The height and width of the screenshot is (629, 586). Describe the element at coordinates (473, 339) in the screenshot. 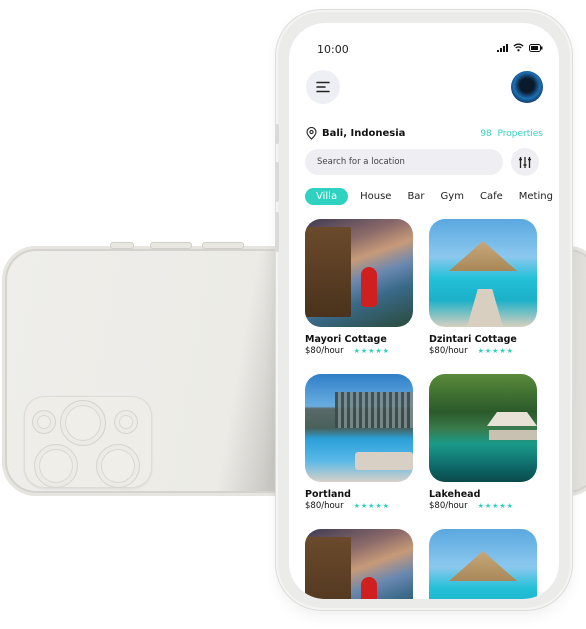

I see `listing-name: Dzintari Cottage` at that location.